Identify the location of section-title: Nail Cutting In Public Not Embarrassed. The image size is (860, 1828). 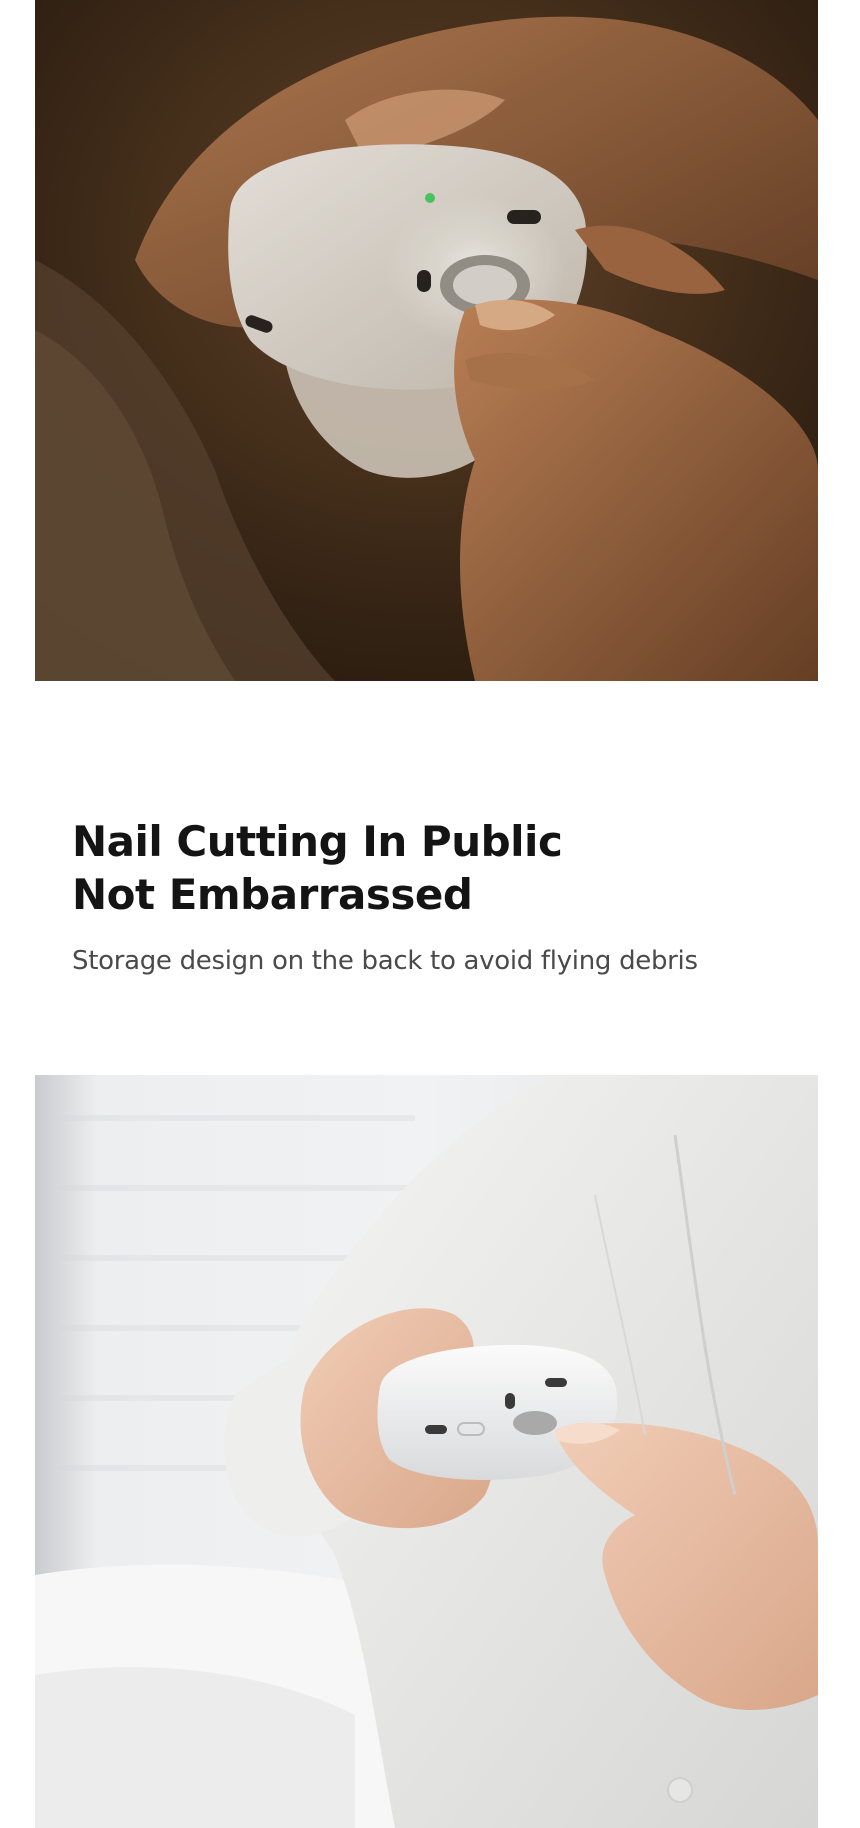
(317, 868).